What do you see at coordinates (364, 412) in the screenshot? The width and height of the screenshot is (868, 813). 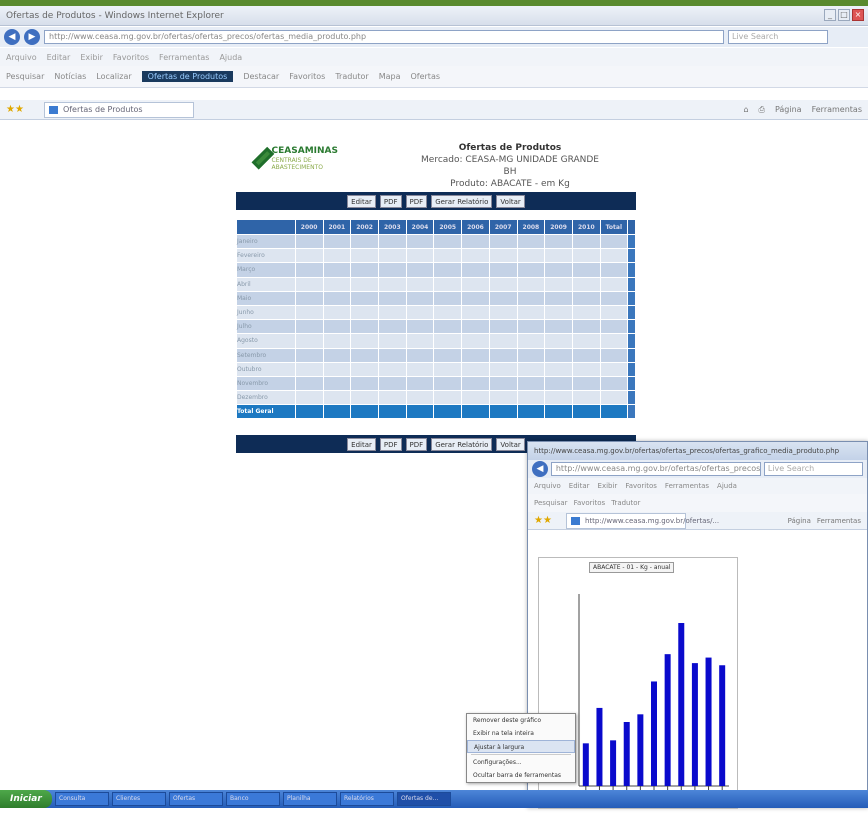 I see `total-cell` at bounding box center [364, 412].